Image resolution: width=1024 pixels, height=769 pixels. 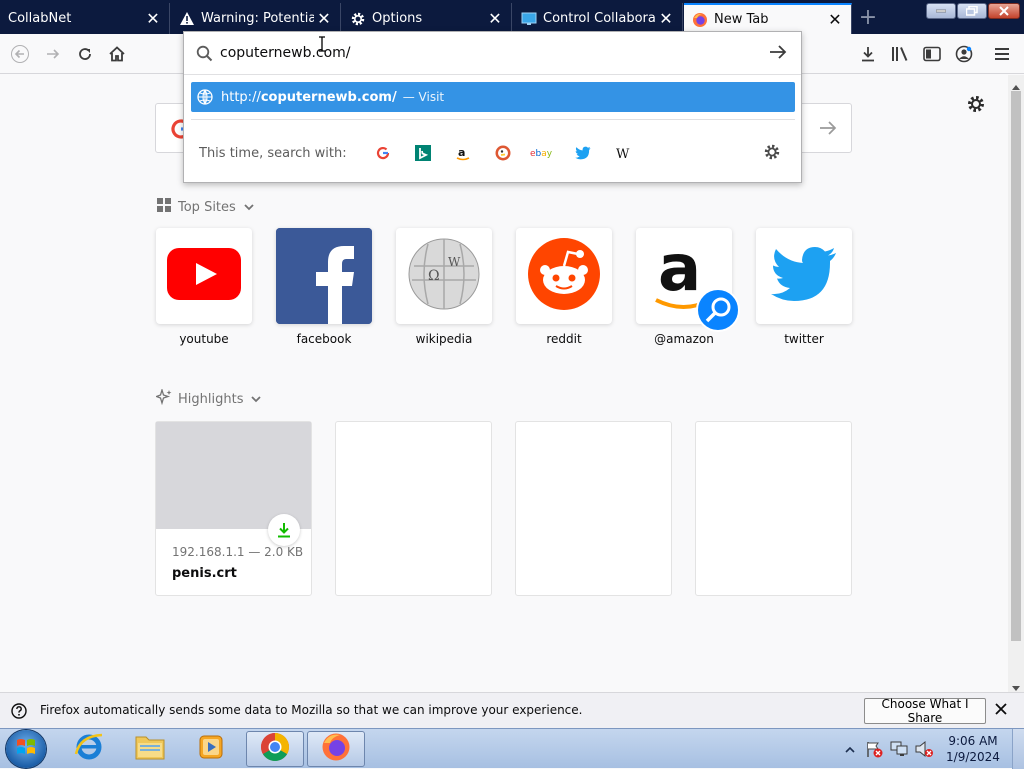 I want to click on library-icon, so click(x=900, y=54).